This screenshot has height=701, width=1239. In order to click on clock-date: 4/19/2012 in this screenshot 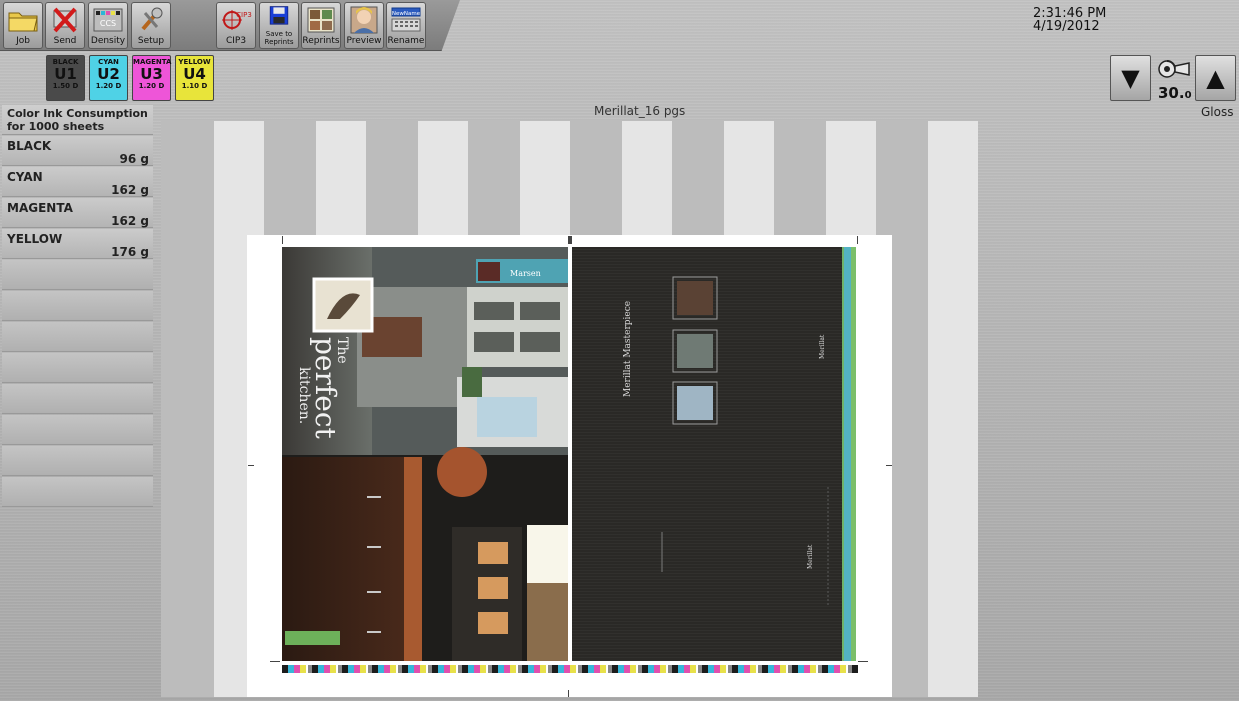, I will do `click(1066, 26)`.